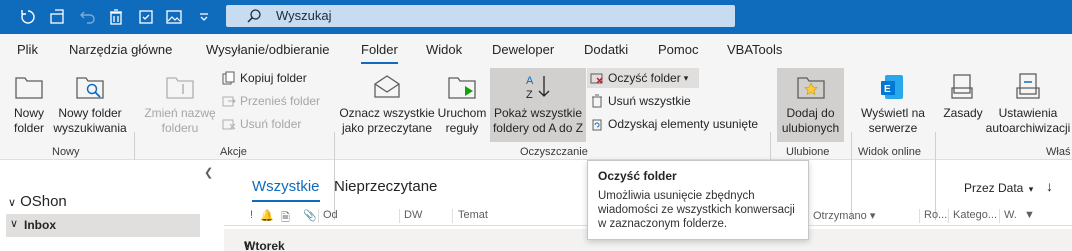 The width and height of the screenshot is (1072, 251). I want to click on title-bar: Wyszukaj, so click(536, 17).